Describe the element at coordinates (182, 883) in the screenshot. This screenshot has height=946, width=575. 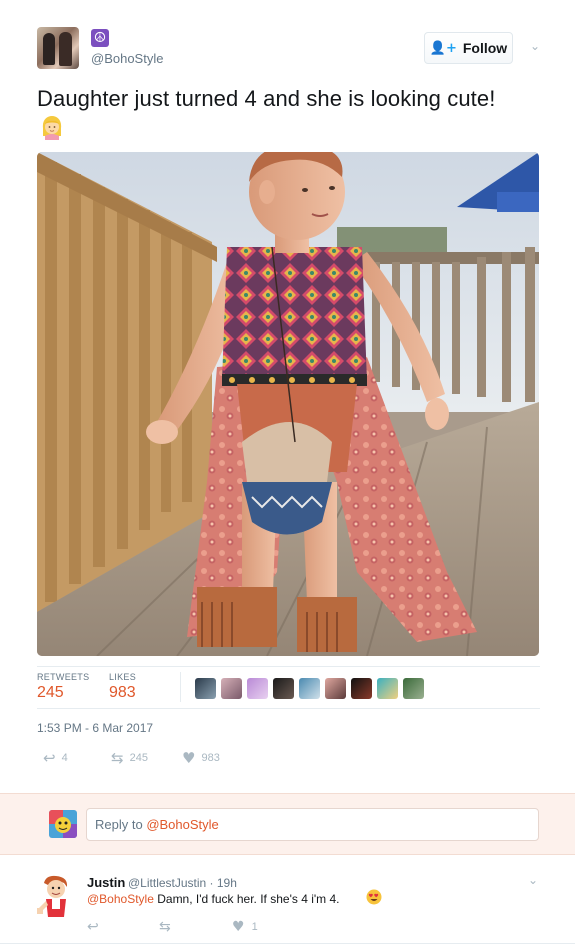
I see `commenter-handle: @LittlestJustin · 19h` at that location.